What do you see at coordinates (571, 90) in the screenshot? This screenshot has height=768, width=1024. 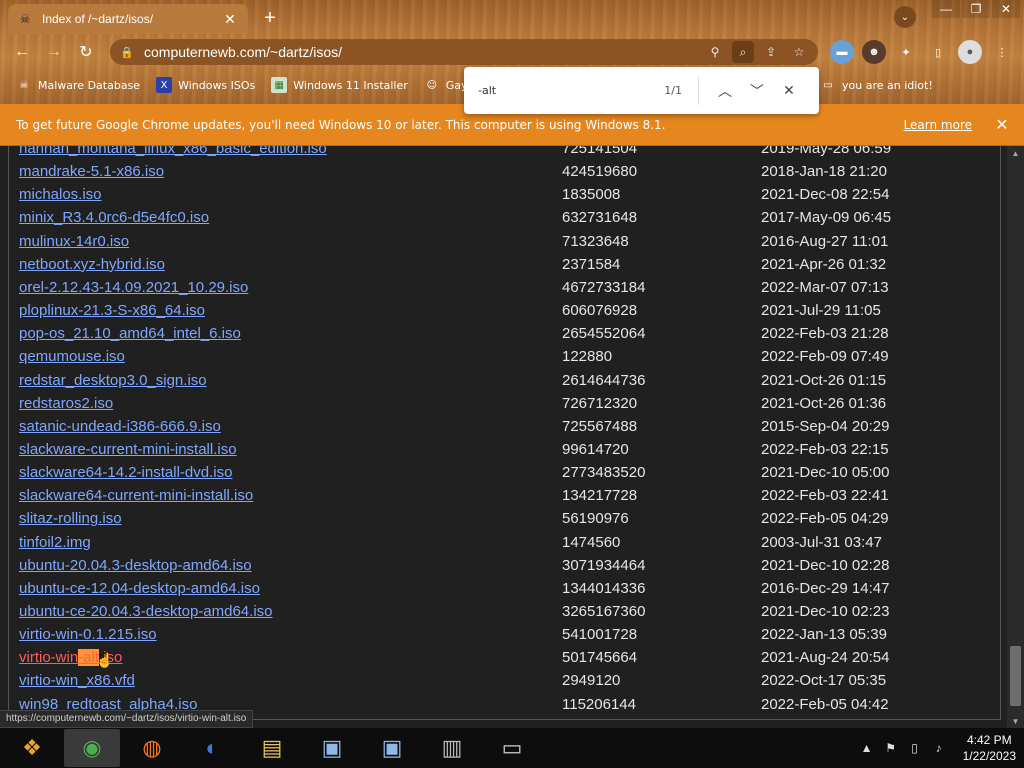 I see `find-input: -alt` at bounding box center [571, 90].